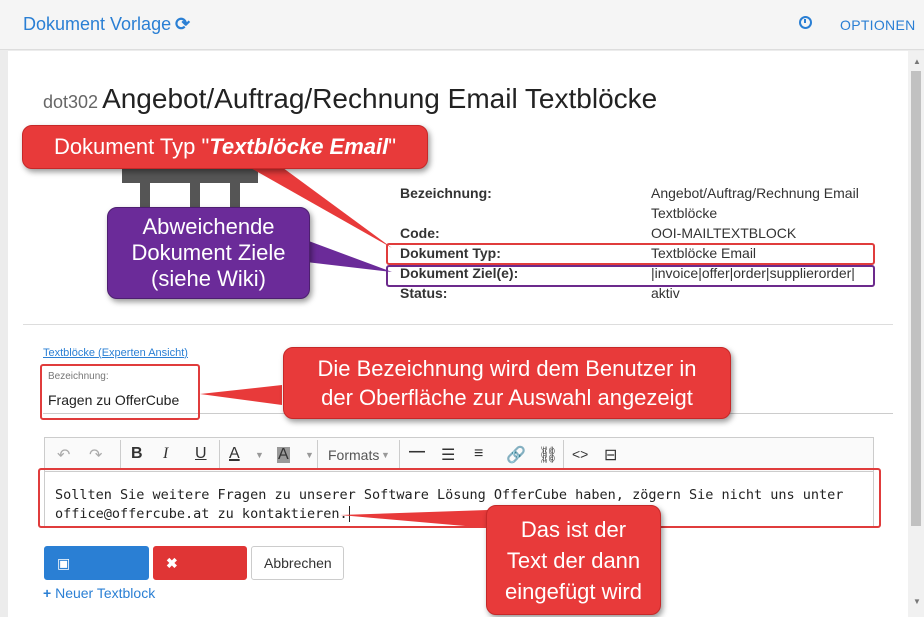 This screenshot has width=924, height=617. What do you see at coordinates (234, 454) in the screenshot?
I see `text-color-icon: A` at bounding box center [234, 454].